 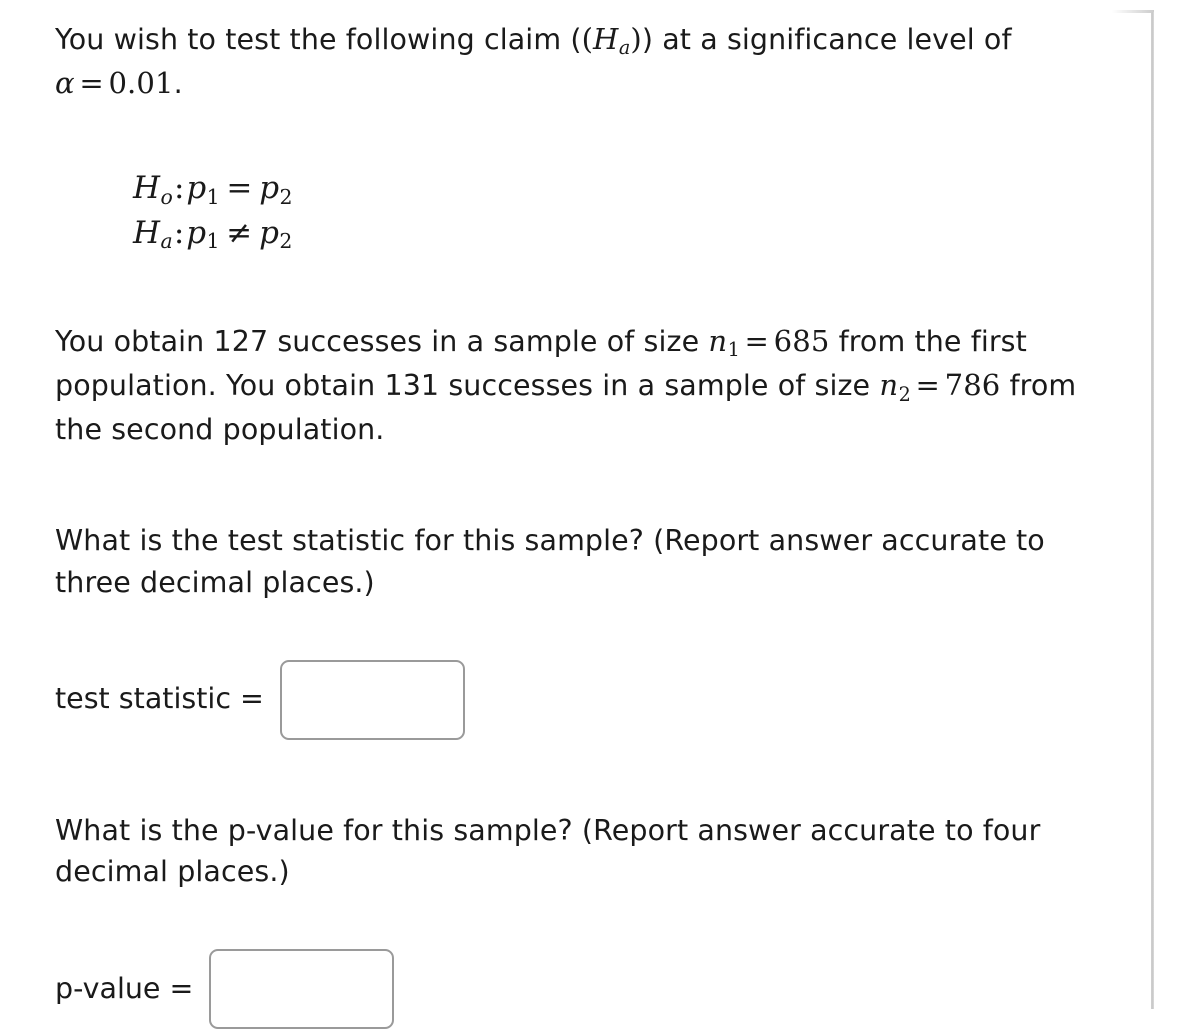 What do you see at coordinates (65, 83) in the screenshot?
I see `alpha-symbol: α` at bounding box center [65, 83].